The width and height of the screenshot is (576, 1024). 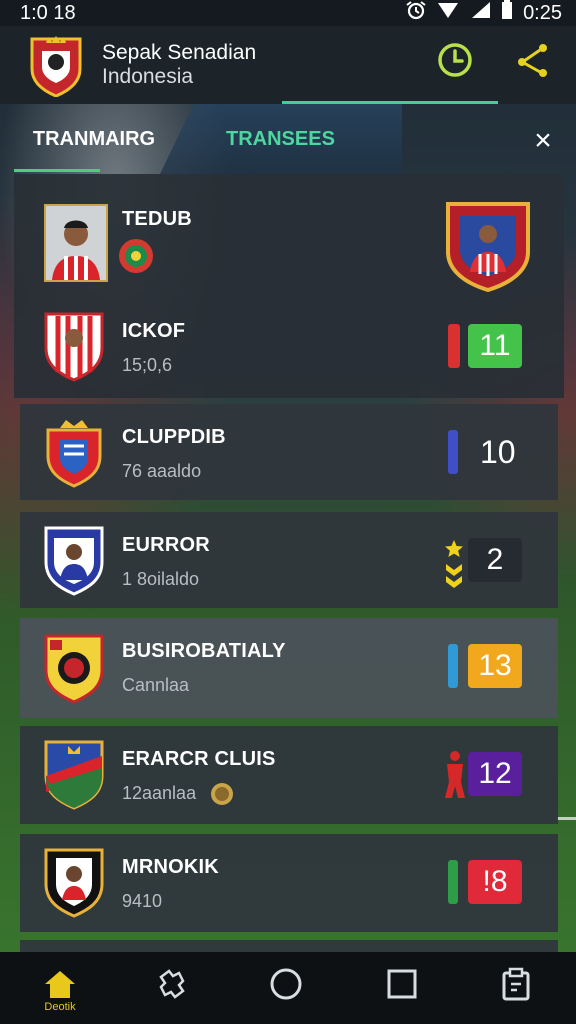 What do you see at coordinates (542, 12) in the screenshot?
I see `status-clock: 0:25` at bounding box center [542, 12].